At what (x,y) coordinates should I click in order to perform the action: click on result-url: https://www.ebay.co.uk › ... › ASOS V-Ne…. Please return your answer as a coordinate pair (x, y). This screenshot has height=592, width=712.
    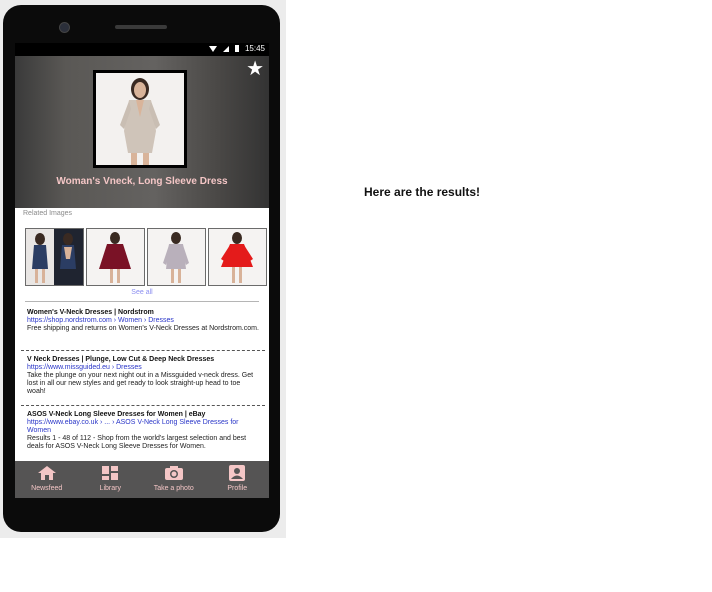
    Looking at the image, I should click on (143, 427).